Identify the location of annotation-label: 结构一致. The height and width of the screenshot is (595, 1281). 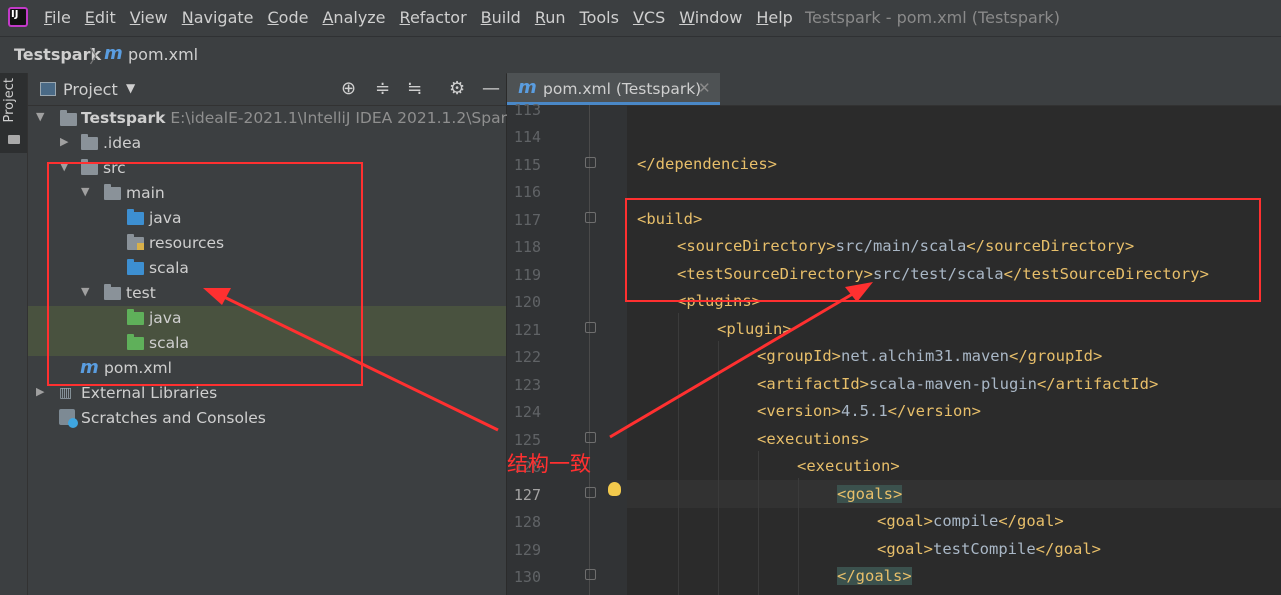
(549, 464).